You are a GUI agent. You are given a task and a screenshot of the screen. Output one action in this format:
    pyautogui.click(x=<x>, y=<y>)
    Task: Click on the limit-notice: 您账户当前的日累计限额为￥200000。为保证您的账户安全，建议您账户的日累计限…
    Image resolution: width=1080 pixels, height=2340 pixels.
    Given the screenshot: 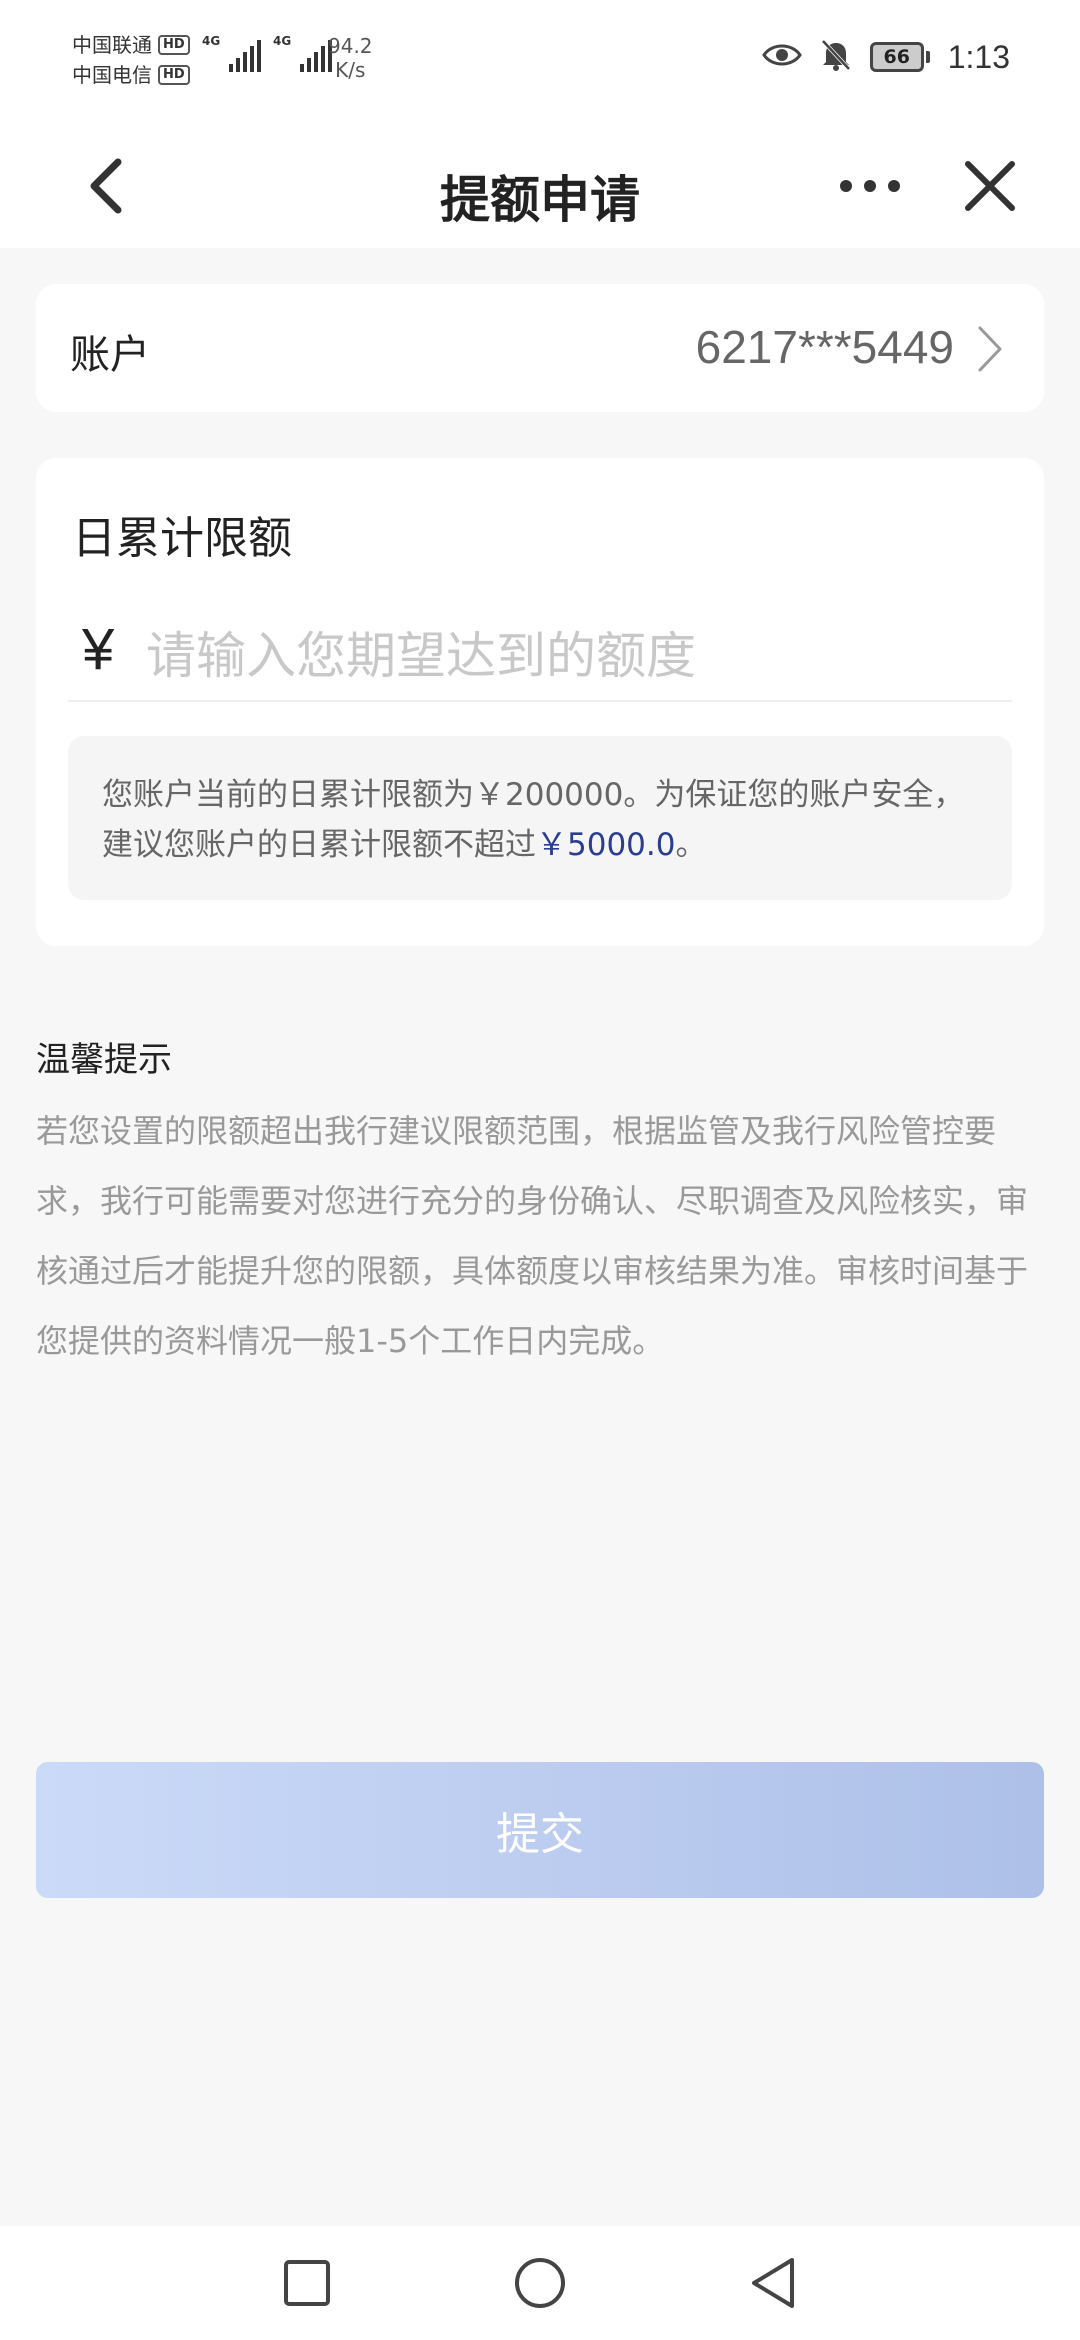 What is the action you would take?
    pyautogui.click(x=540, y=818)
    